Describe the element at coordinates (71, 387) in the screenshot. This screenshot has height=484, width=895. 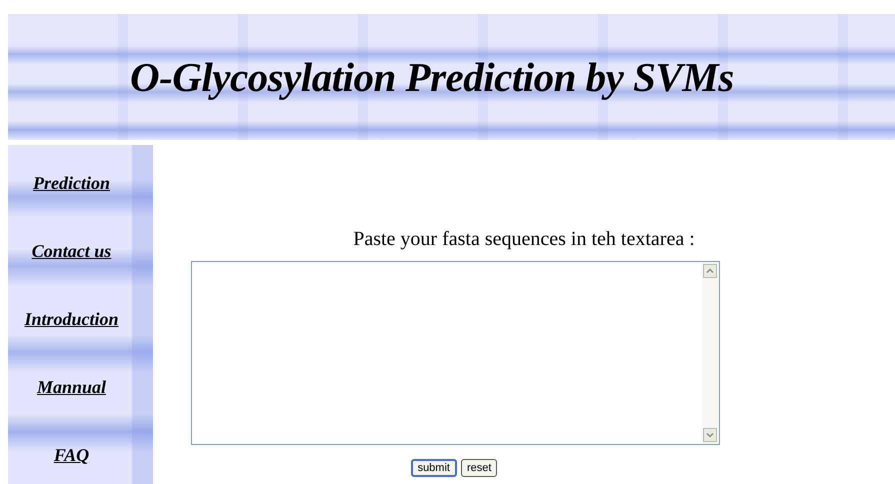
I see `nav-link: Mannual` at that location.